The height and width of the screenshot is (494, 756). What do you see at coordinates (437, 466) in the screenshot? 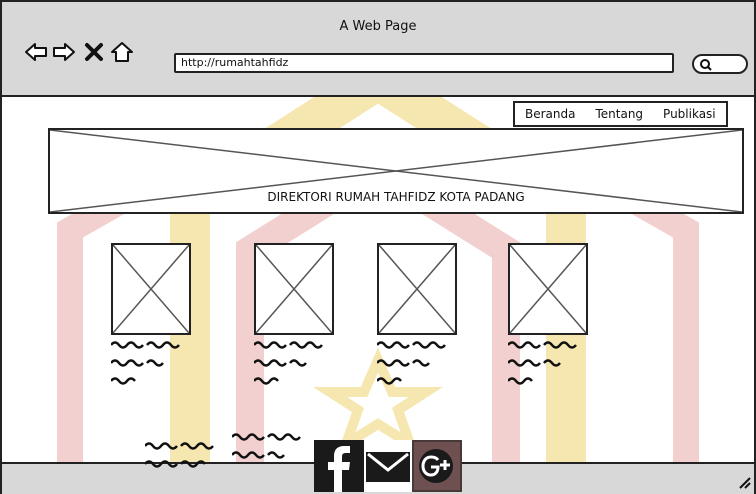
I see `google-plus-icon` at bounding box center [437, 466].